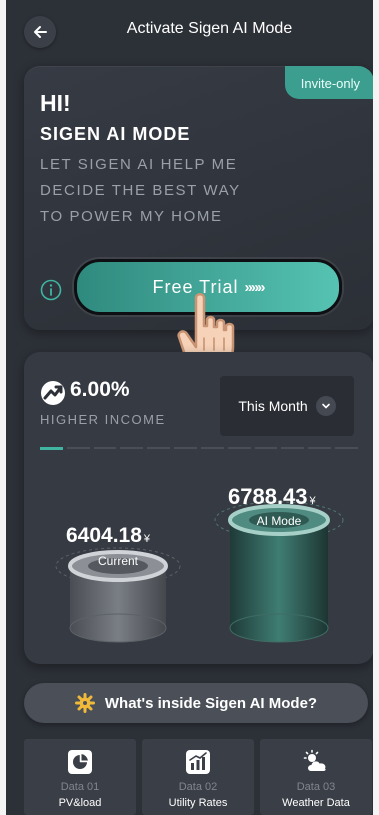 The width and height of the screenshot is (379, 815). Describe the element at coordinates (100, 389) in the screenshot. I see `income-percent: 6.00%` at that location.